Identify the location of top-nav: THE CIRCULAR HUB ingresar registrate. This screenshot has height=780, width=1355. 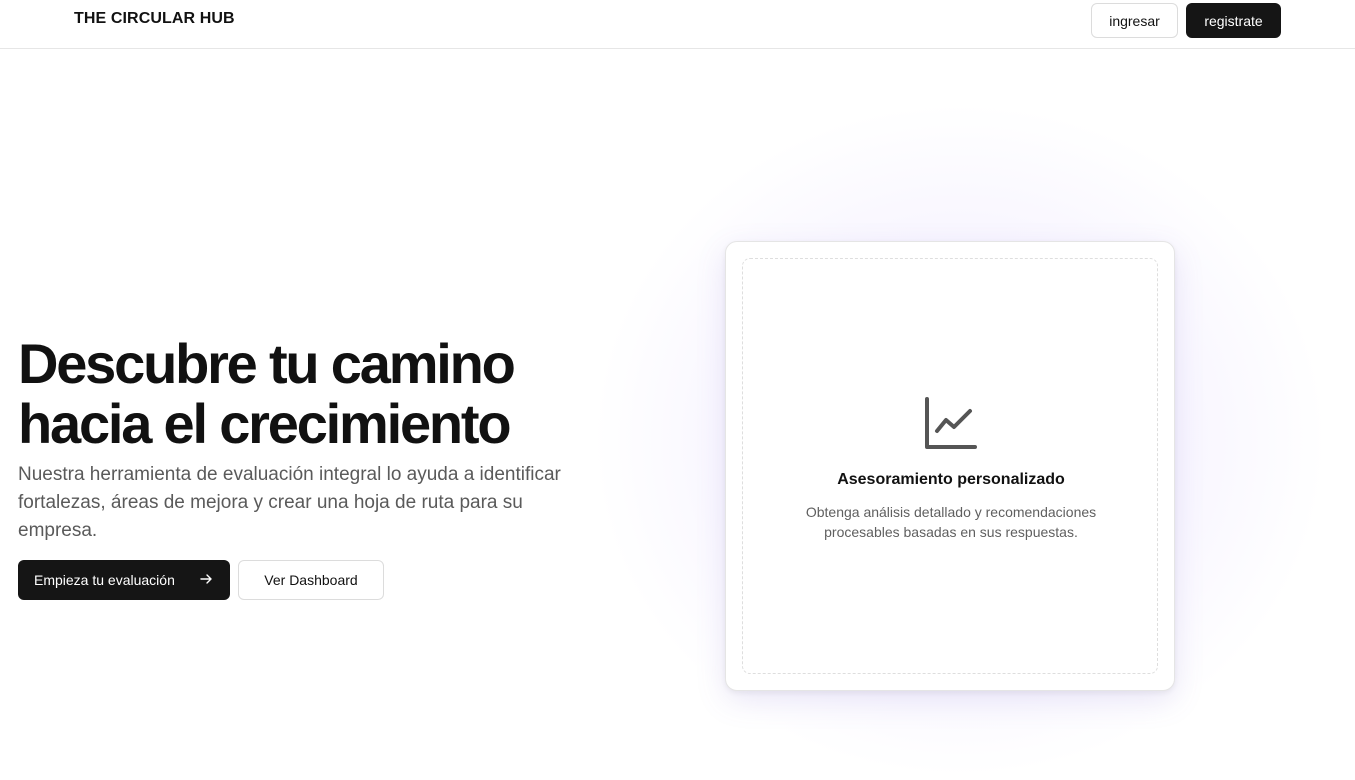
(677, 24).